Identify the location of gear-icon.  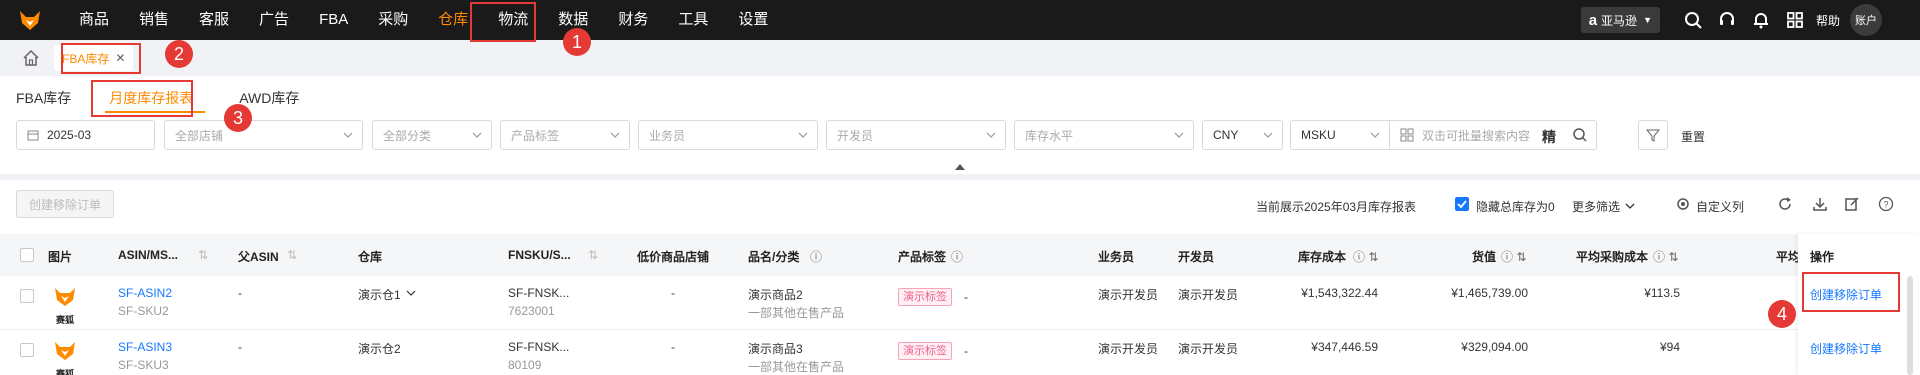
(1683, 204).